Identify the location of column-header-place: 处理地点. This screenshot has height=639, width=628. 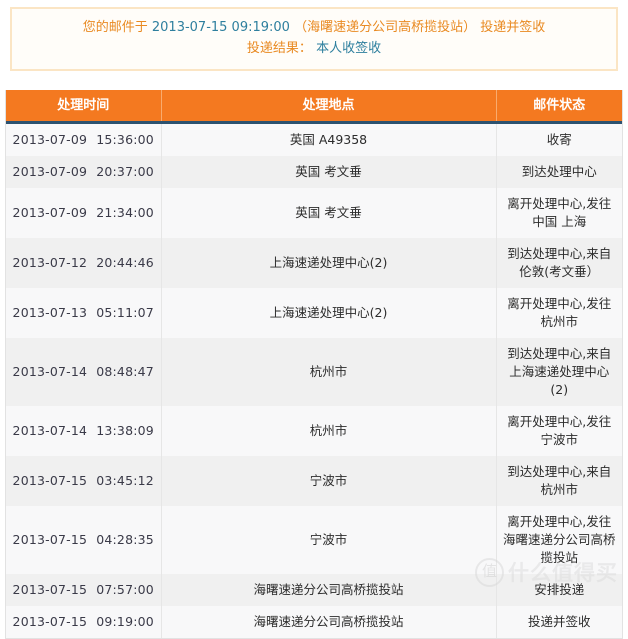
(329, 107).